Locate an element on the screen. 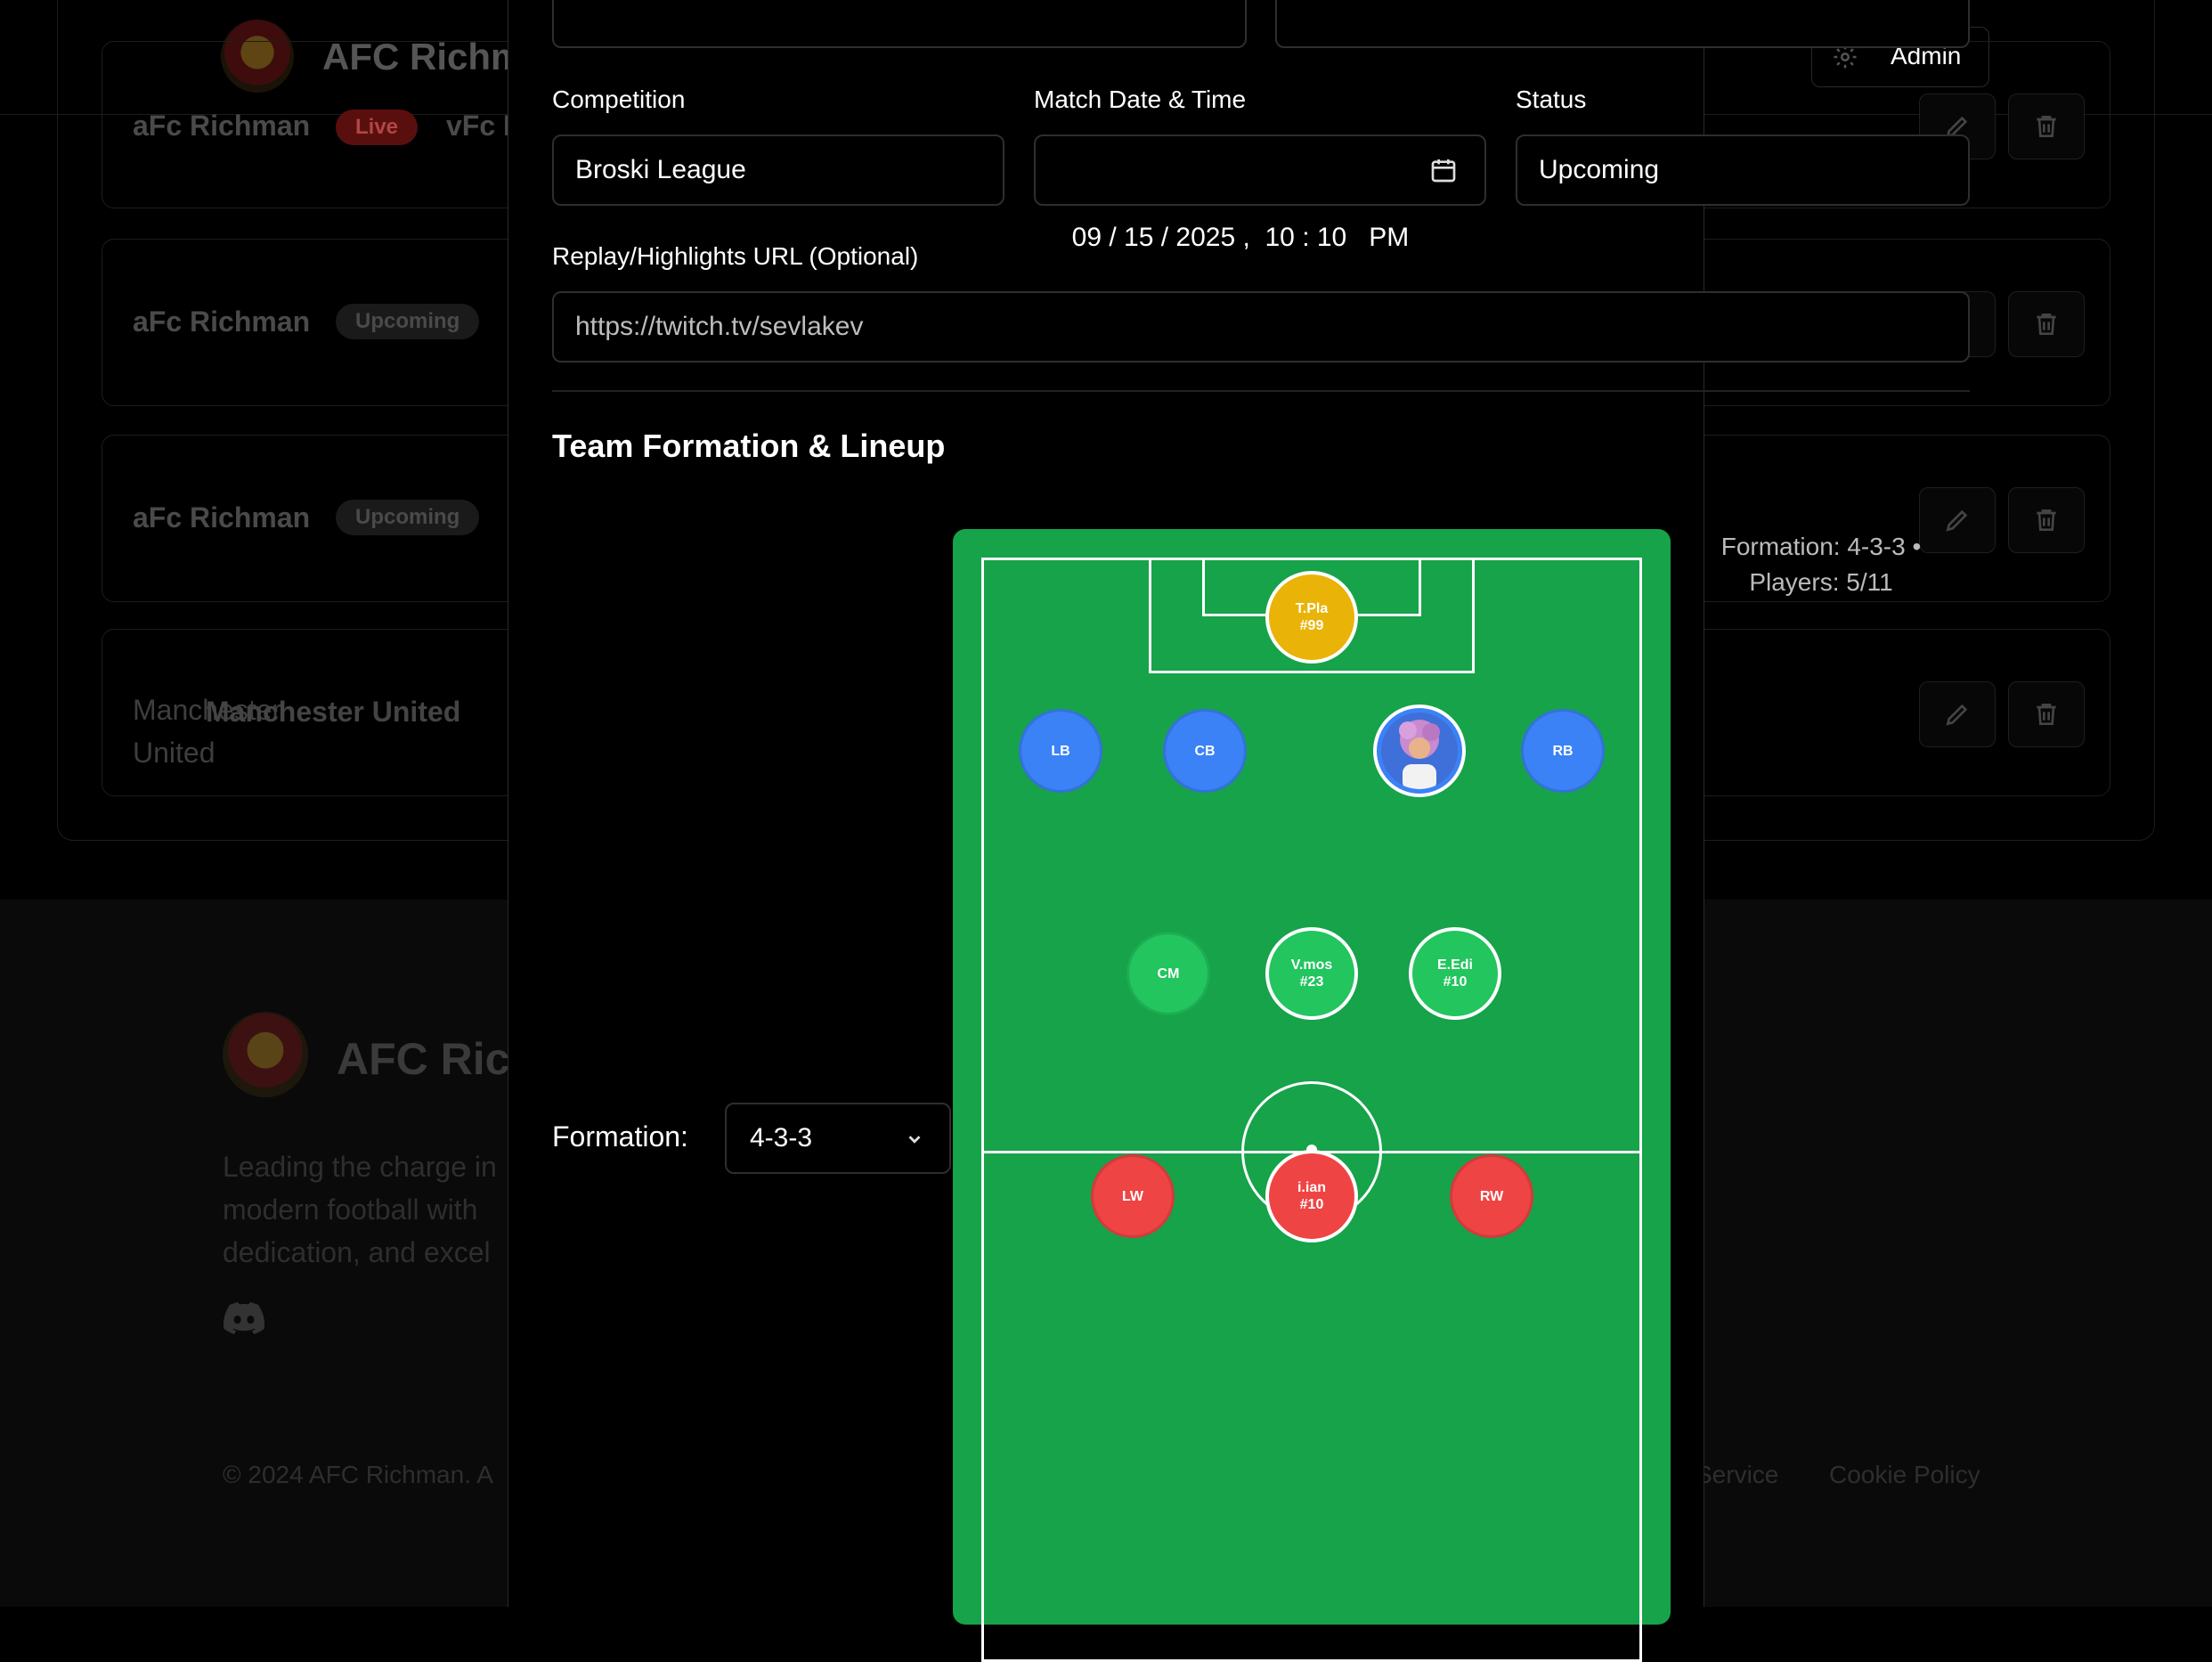 The image size is (2212, 1662). player-label: E.Edi #10 is located at coordinates (1454, 973).